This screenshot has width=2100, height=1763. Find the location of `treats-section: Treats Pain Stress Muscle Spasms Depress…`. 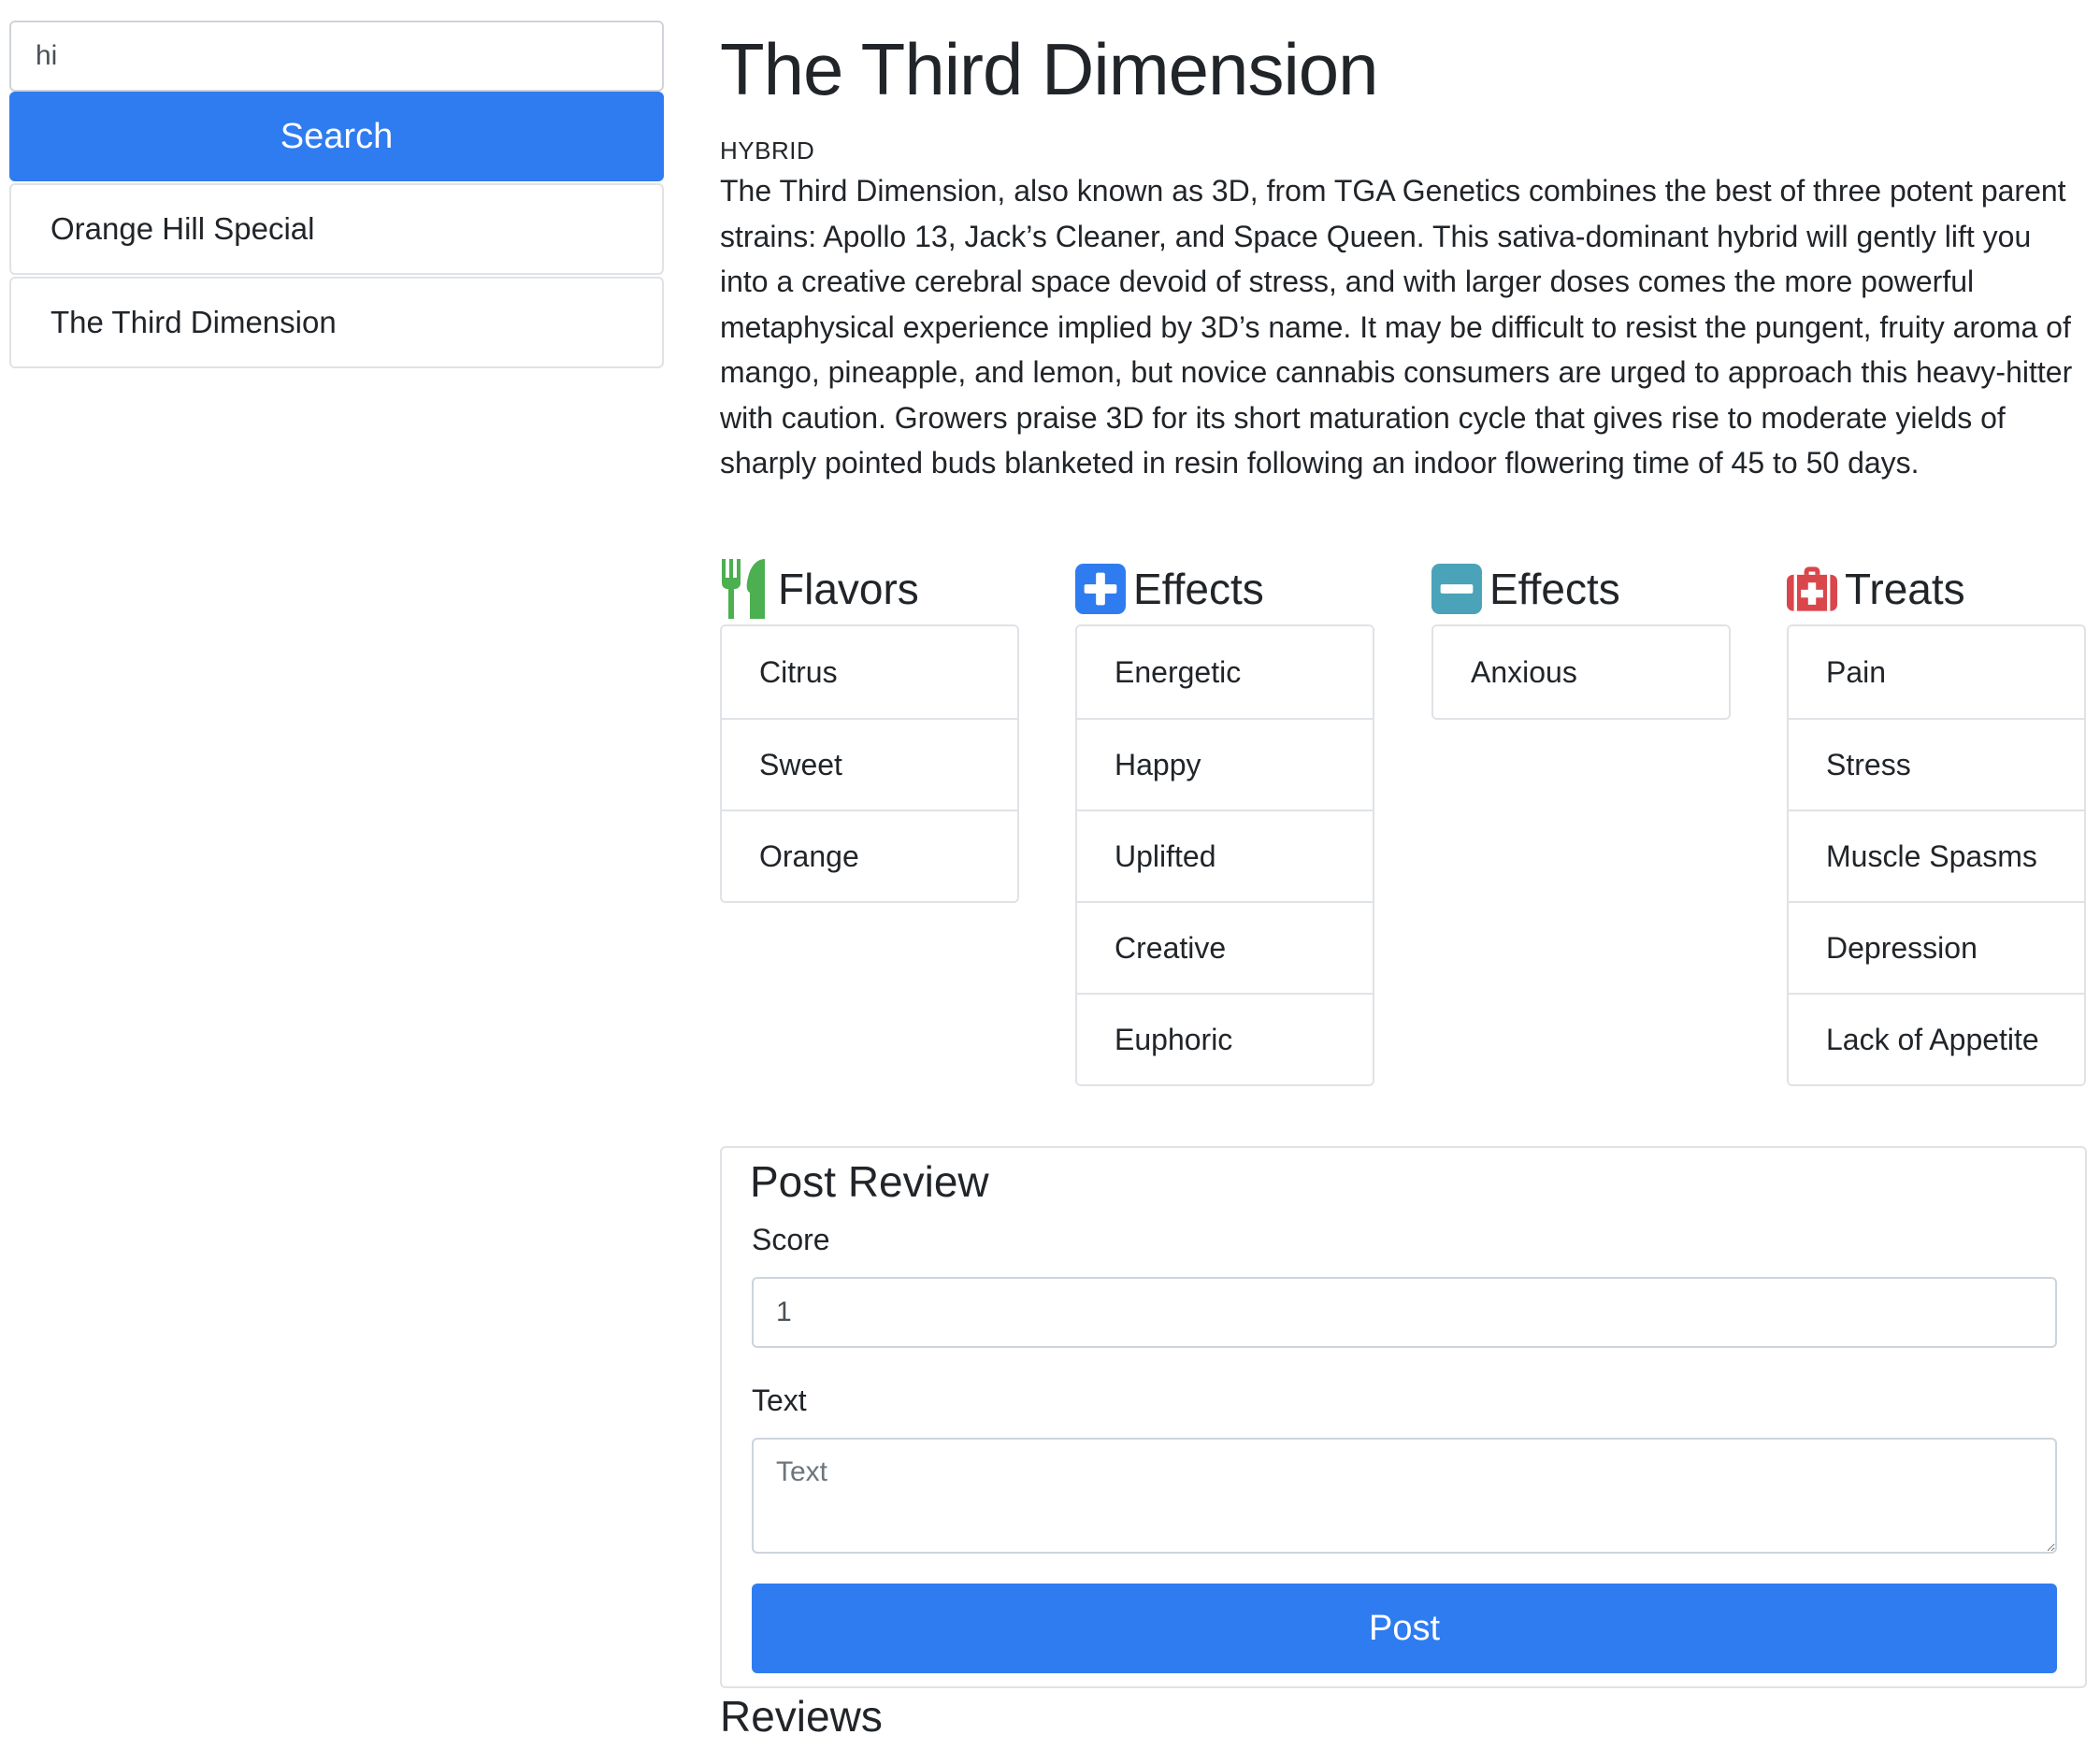

treats-section: Treats Pain Stress Muscle Spasms Depress… is located at coordinates (1936, 821).